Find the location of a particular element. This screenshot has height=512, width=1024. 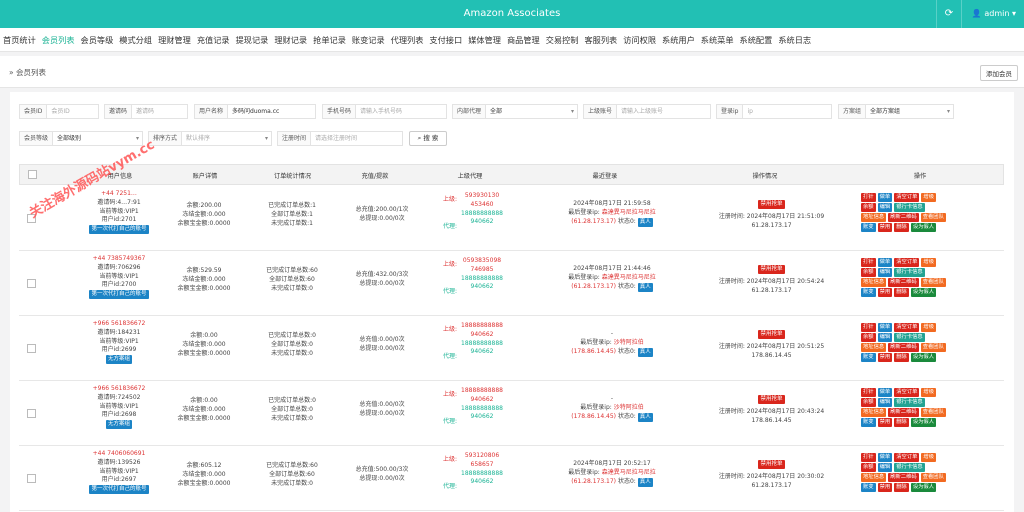

parent-phone: 593930130 is located at coordinates (482, 196).